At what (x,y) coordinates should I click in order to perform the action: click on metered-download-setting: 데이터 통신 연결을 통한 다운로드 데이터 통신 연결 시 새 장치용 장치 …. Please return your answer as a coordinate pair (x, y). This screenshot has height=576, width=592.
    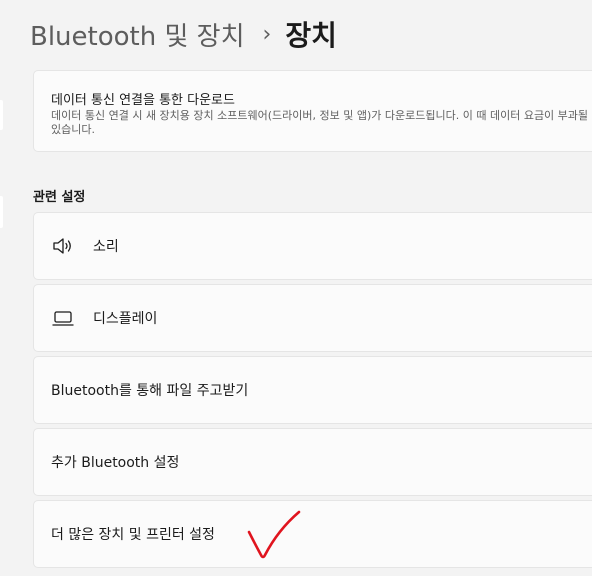
    Looking at the image, I should click on (312, 111).